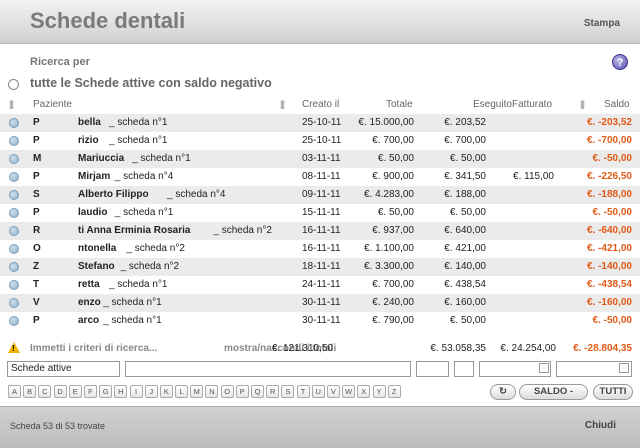  I want to click on patient-initial: O, so click(37, 248).